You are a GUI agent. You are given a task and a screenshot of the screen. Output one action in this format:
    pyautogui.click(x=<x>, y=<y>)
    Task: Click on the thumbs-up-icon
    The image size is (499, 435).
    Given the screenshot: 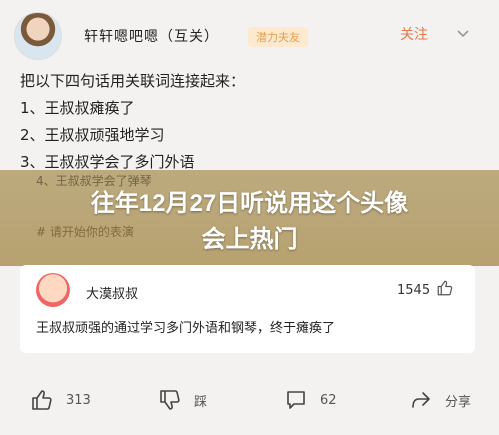 What is the action you would take?
    pyautogui.click(x=42, y=400)
    